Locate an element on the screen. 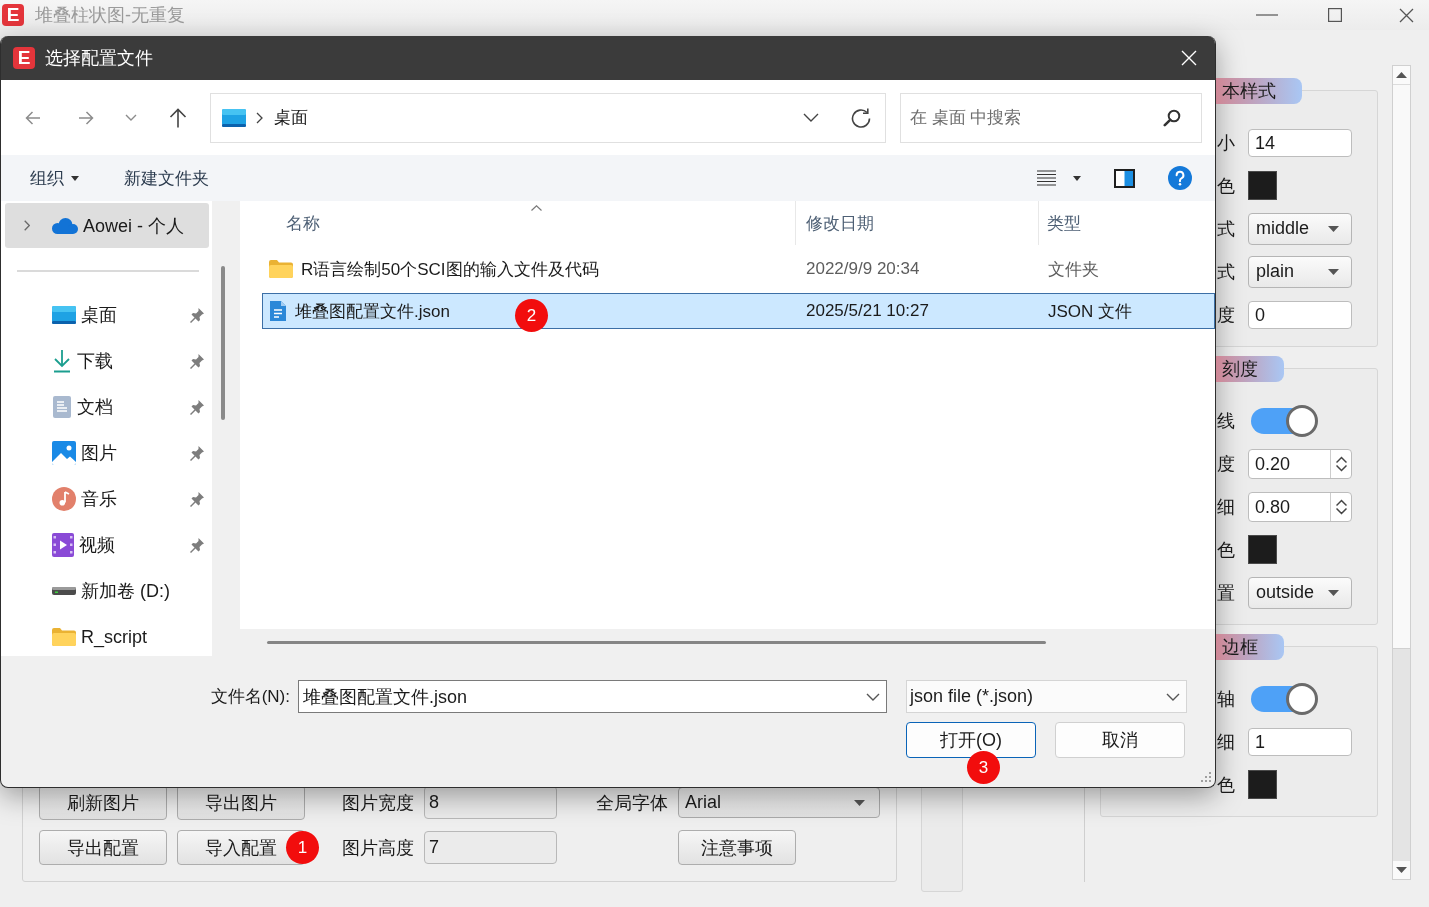  toolbar-button: 组织 is located at coordinates (54, 178).